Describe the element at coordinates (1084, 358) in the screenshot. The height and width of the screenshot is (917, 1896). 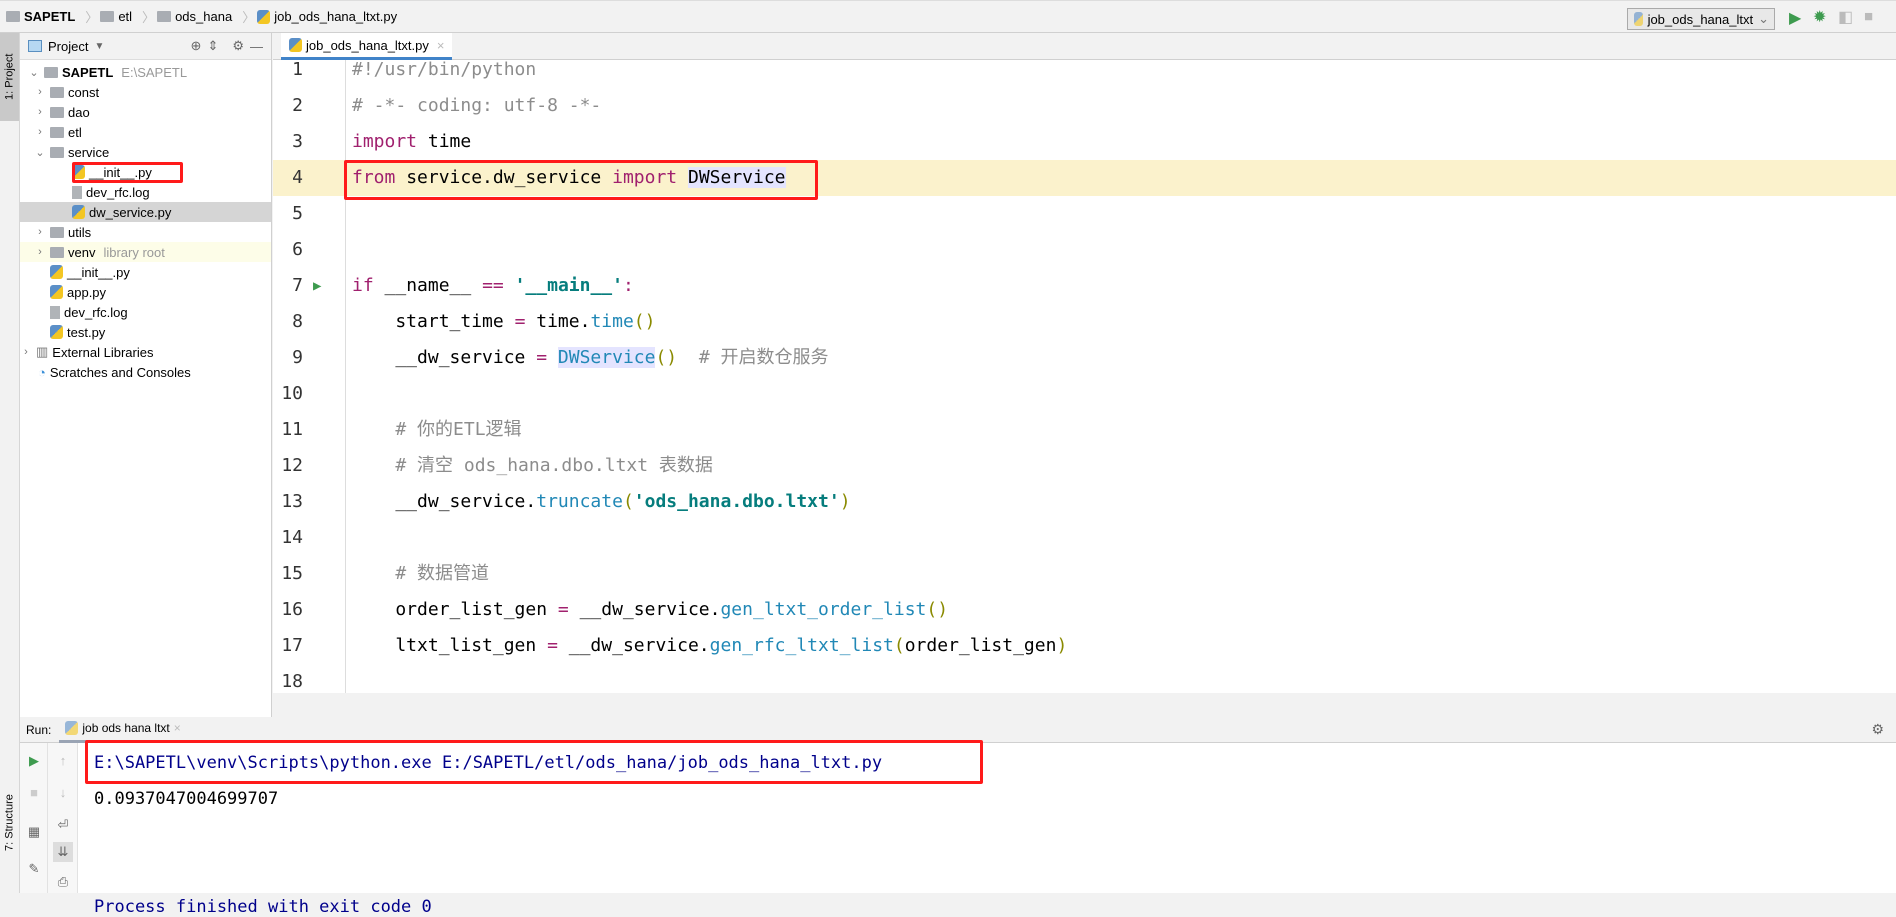
I see `code-line: 9 __dw_service = DWService() # 开启数仓服务` at that location.